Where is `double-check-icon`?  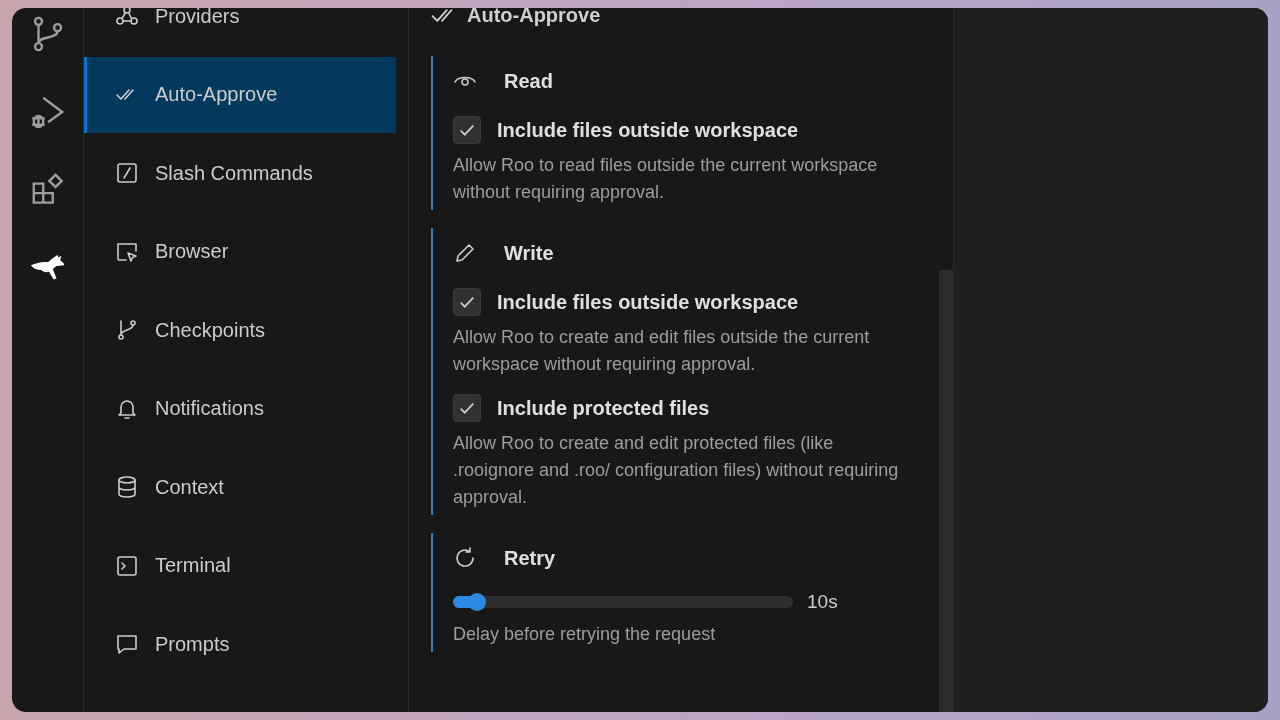
double-check-icon is located at coordinates (442, 15).